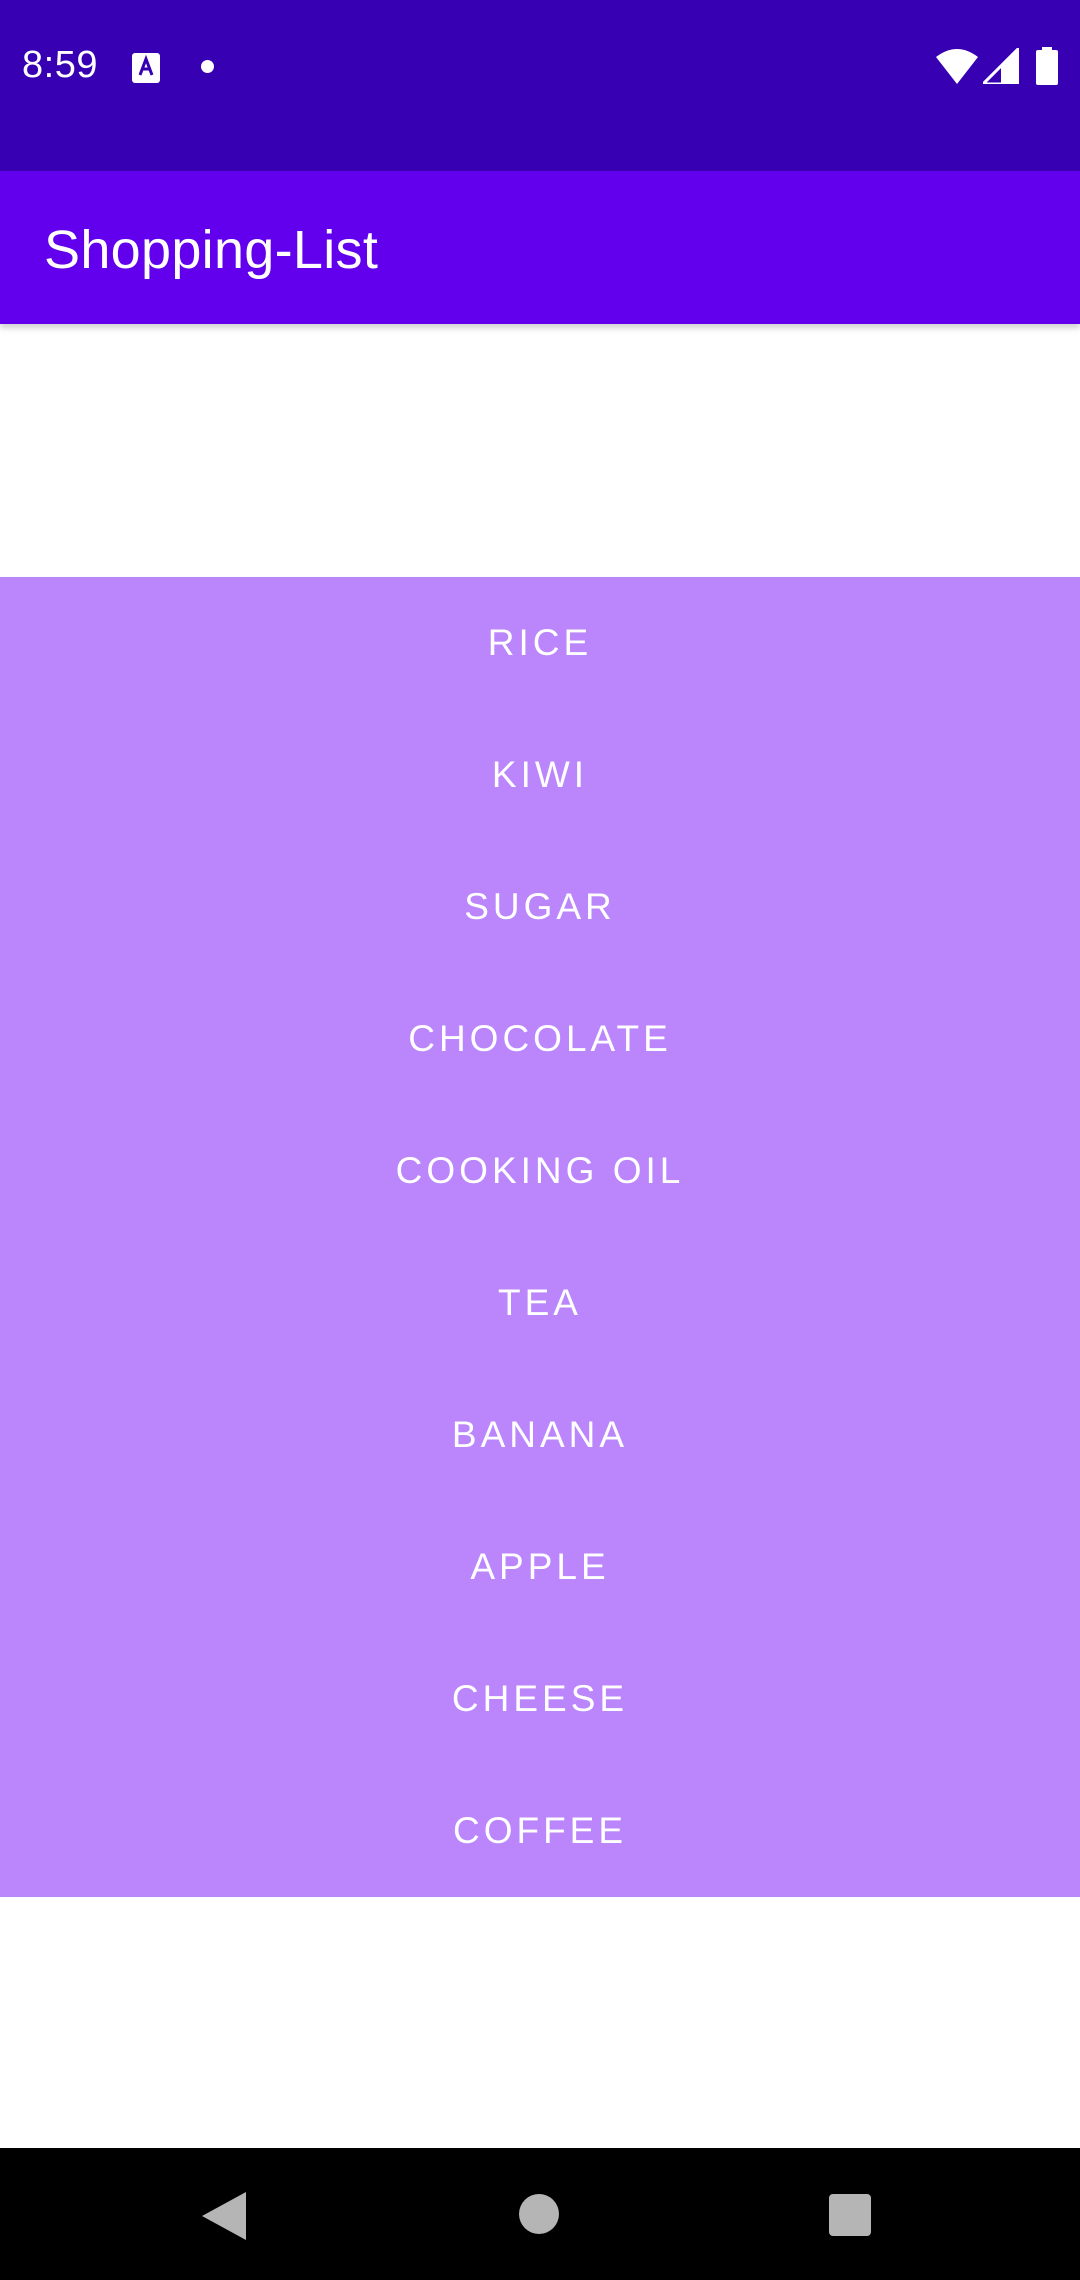 The image size is (1080, 2280). I want to click on notification-a-icon, so click(146, 68).